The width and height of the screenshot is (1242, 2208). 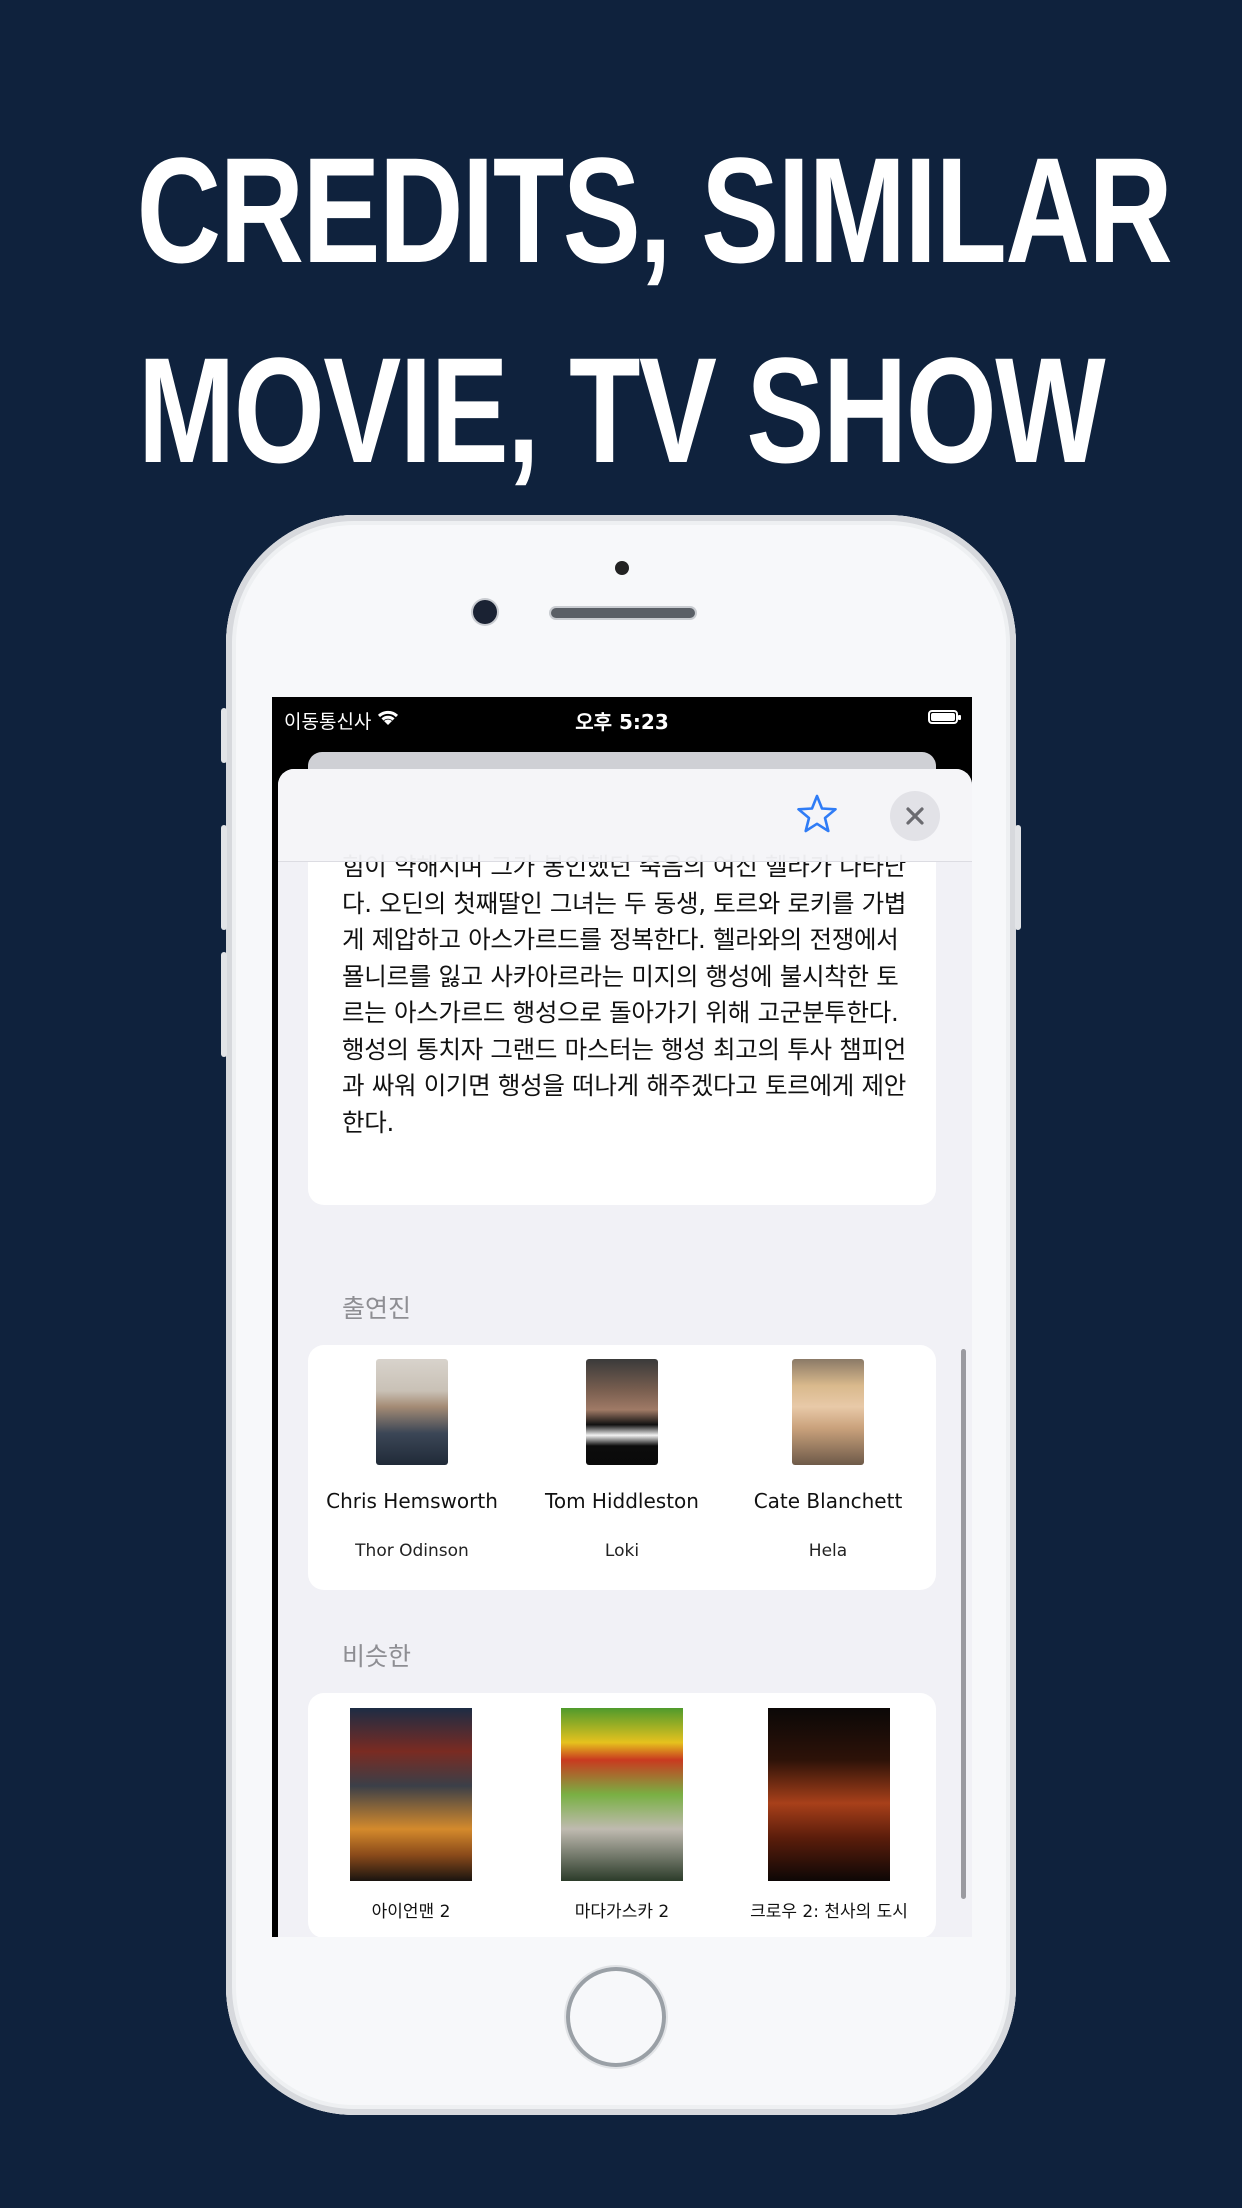 I want to click on similar-movie-item: 아이언맨 2, so click(x=411, y=1815).